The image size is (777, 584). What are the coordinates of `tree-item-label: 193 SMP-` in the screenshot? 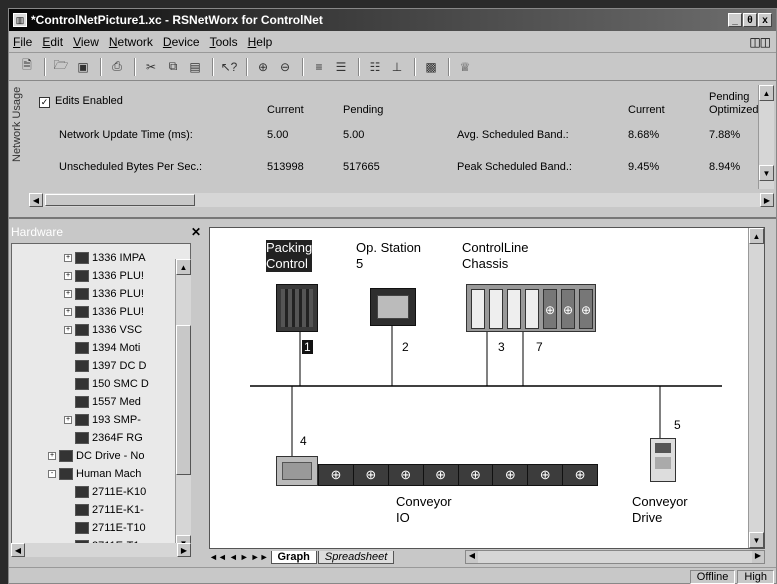 It's located at (116, 419).